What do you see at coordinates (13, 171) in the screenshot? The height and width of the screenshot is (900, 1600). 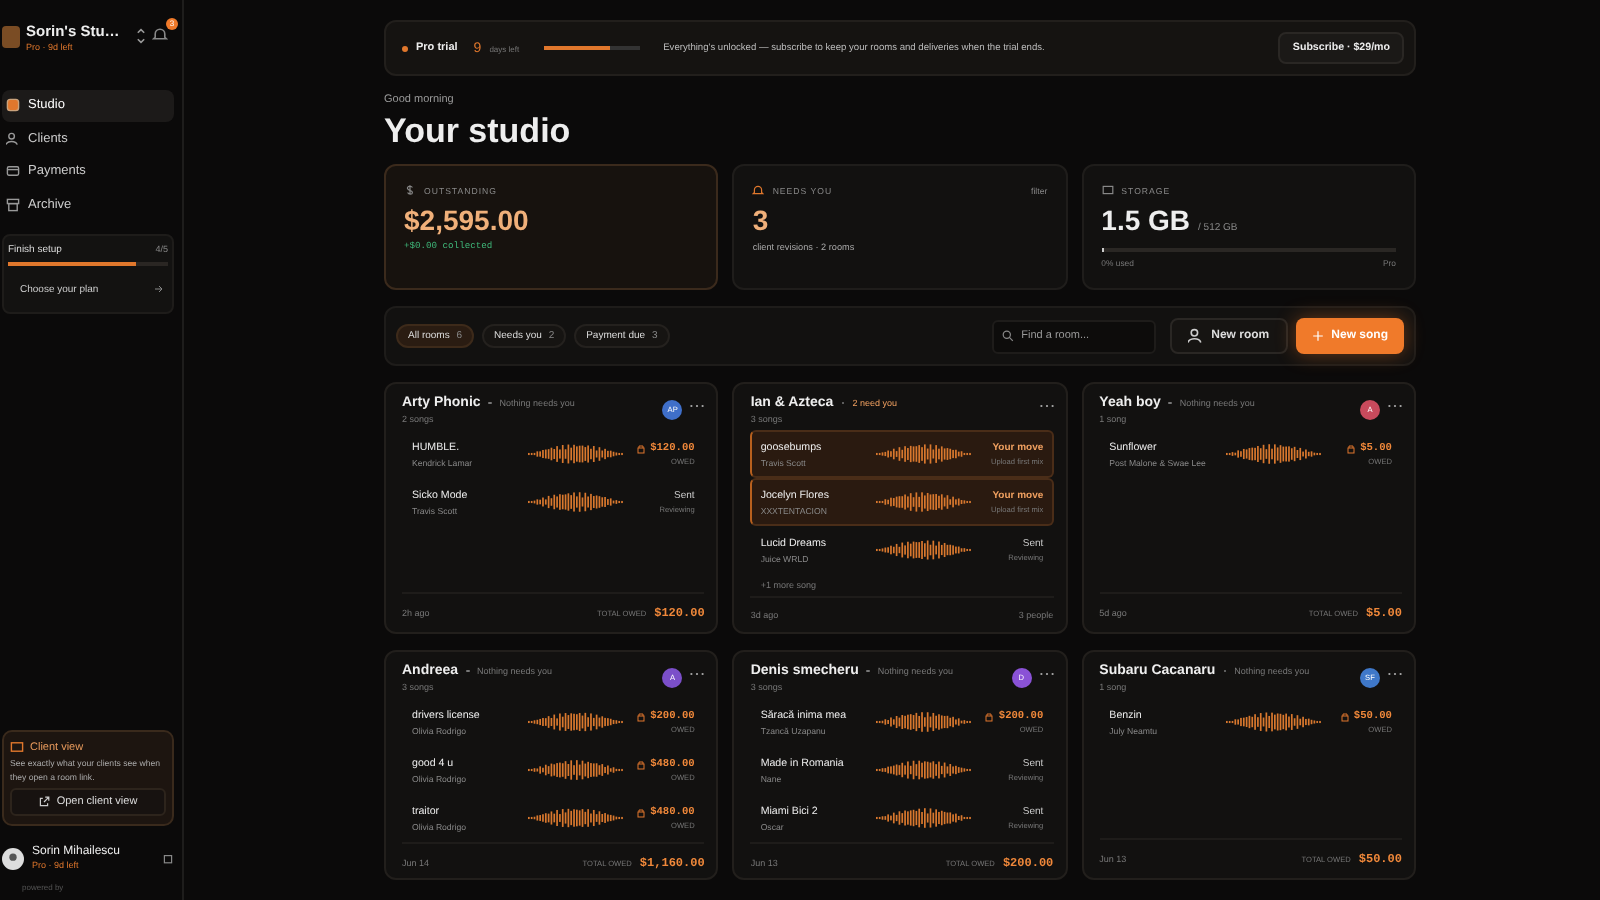 I see `card-icon` at bounding box center [13, 171].